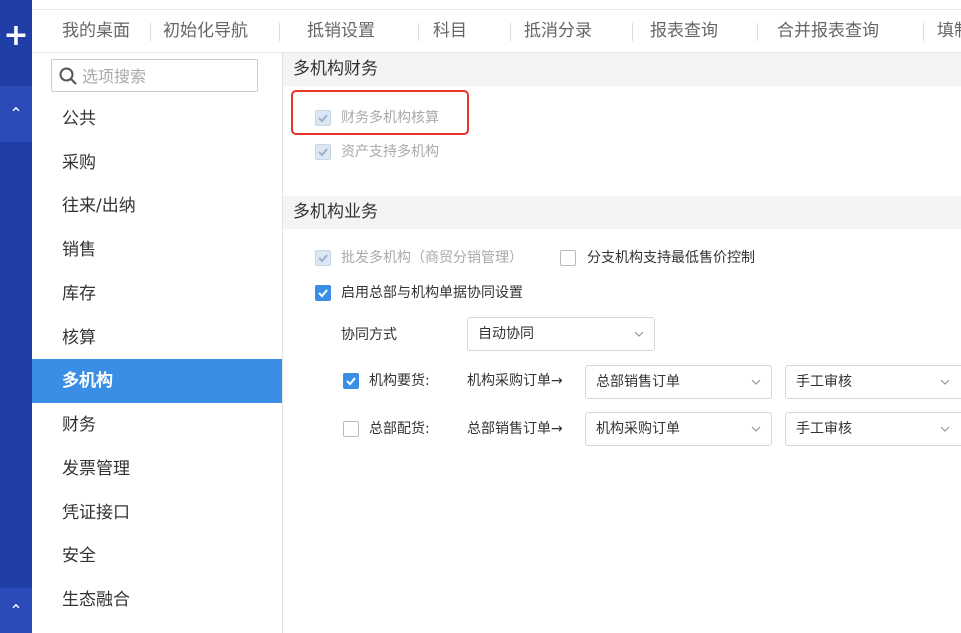  Describe the element at coordinates (157, 600) in the screenshot. I see `sidebar-item-ecosystem: 生态融合` at that location.